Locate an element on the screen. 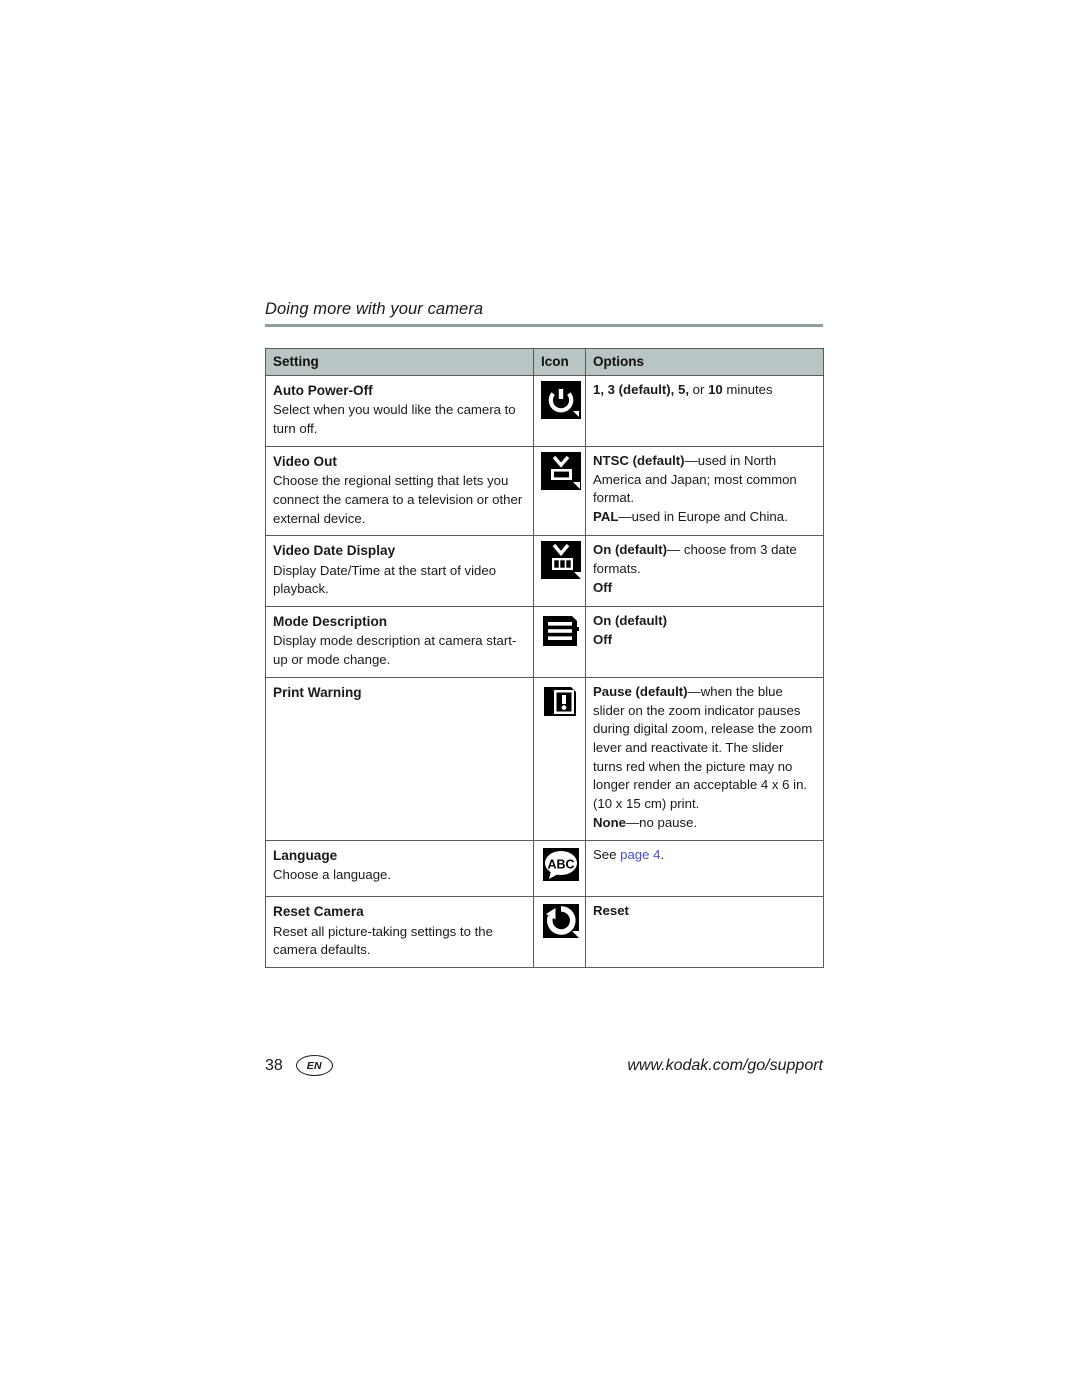  support-url: www.kodak.com/go/support is located at coordinates (725, 1065).